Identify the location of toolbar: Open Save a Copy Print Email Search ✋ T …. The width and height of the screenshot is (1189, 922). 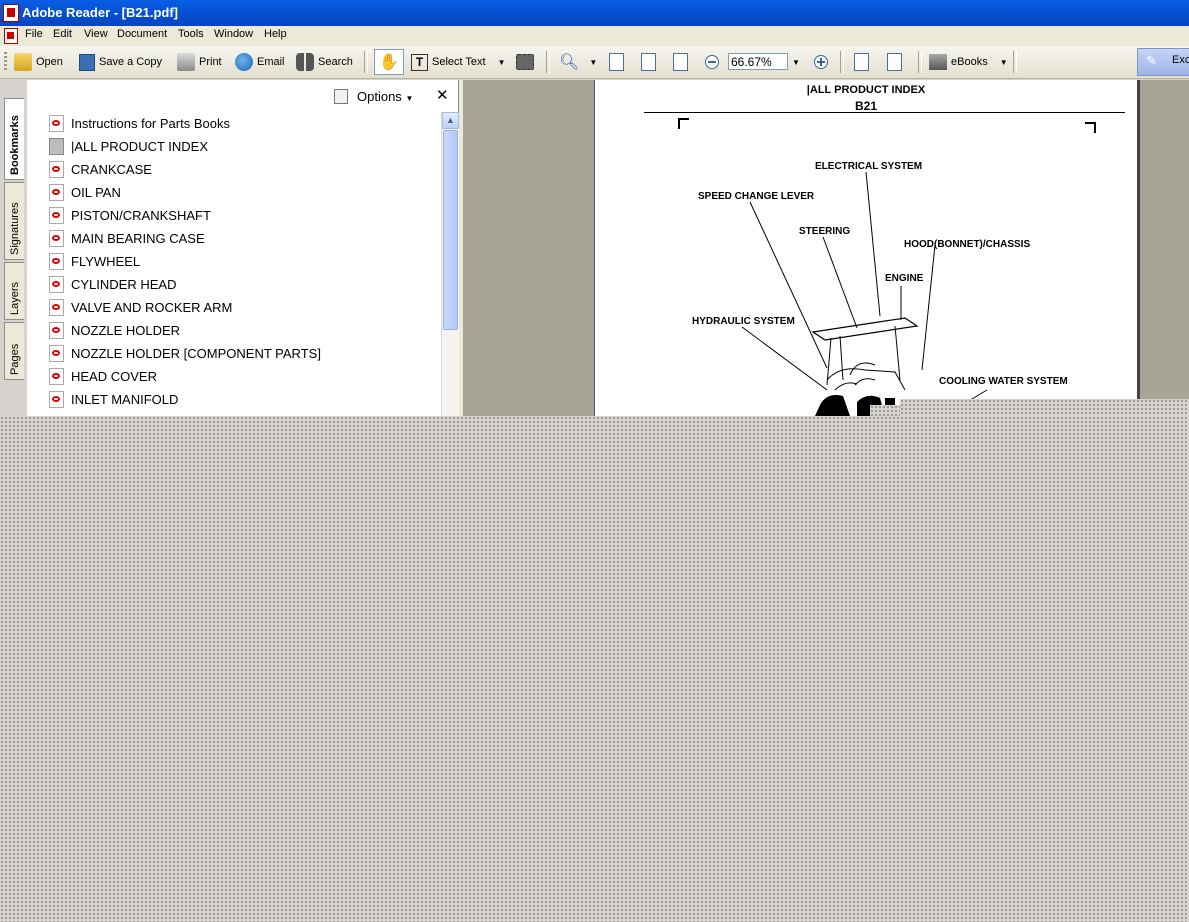
(594, 62).